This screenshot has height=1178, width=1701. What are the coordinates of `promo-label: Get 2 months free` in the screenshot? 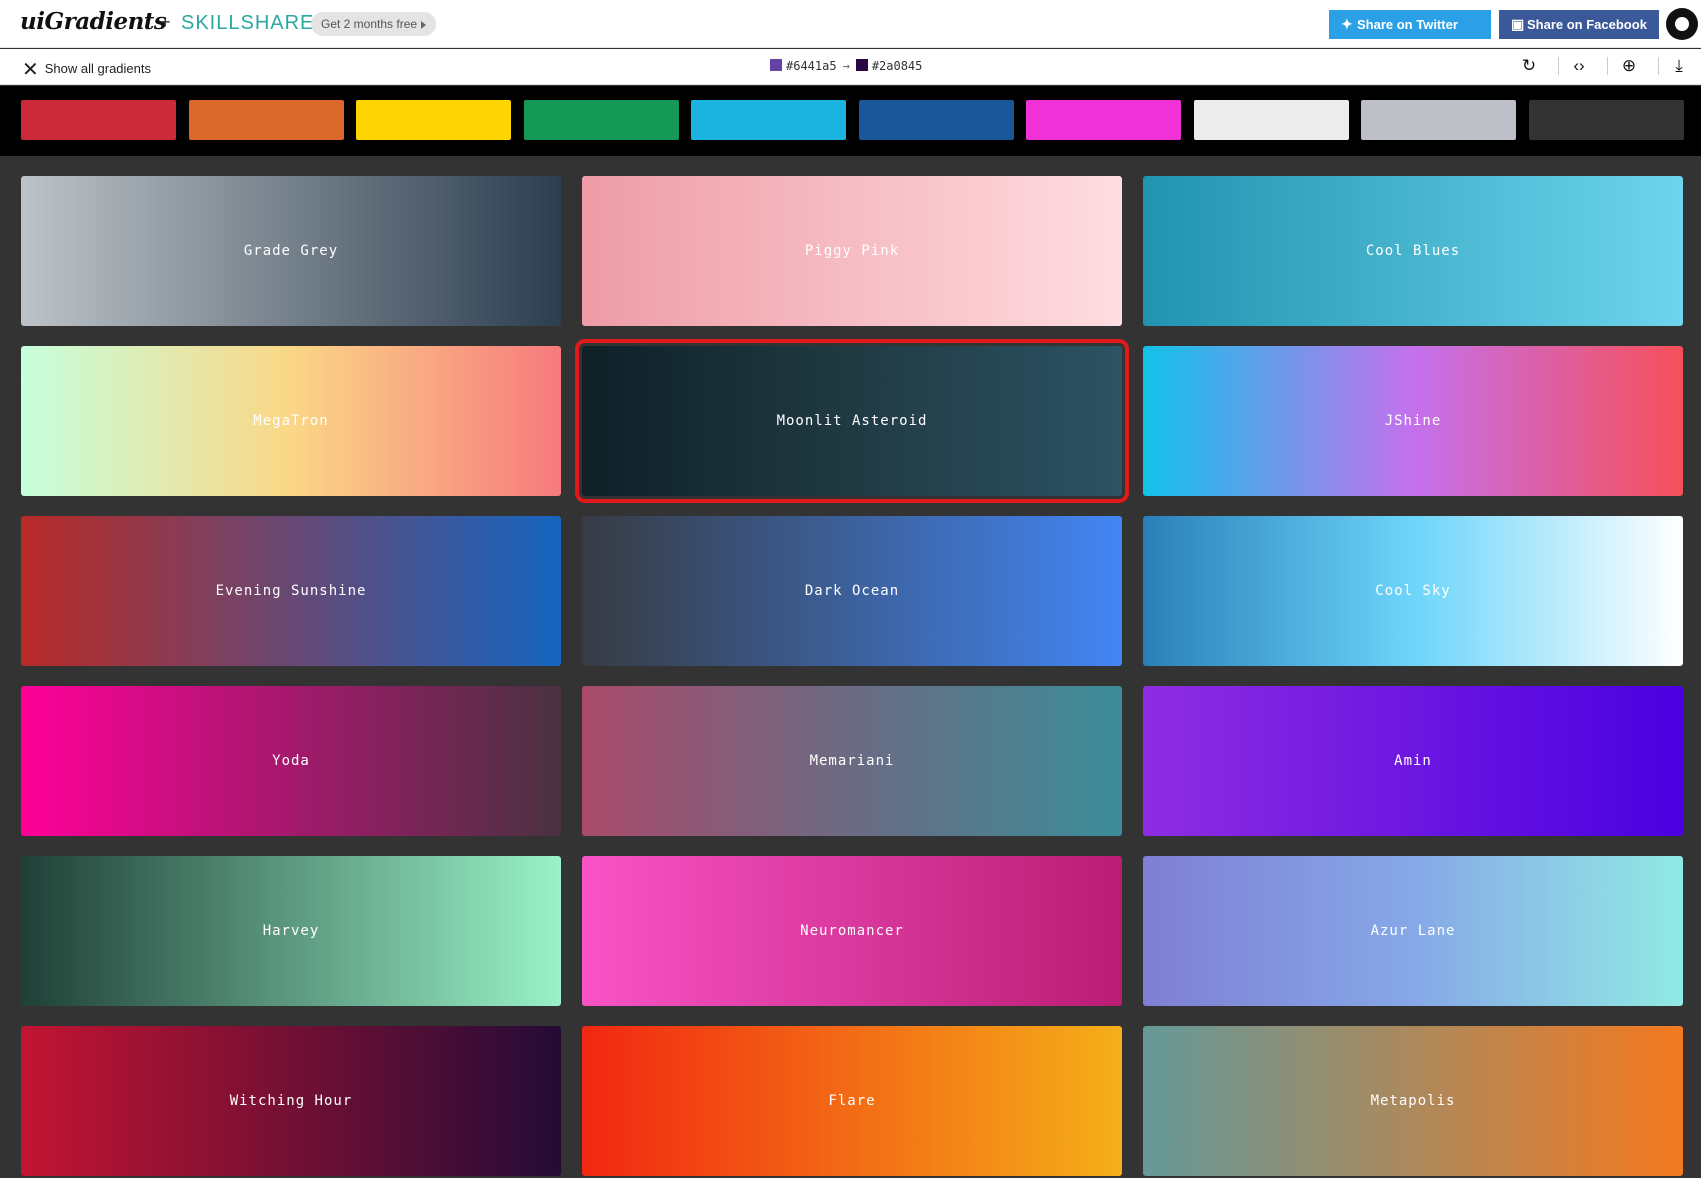 It's located at (369, 24).